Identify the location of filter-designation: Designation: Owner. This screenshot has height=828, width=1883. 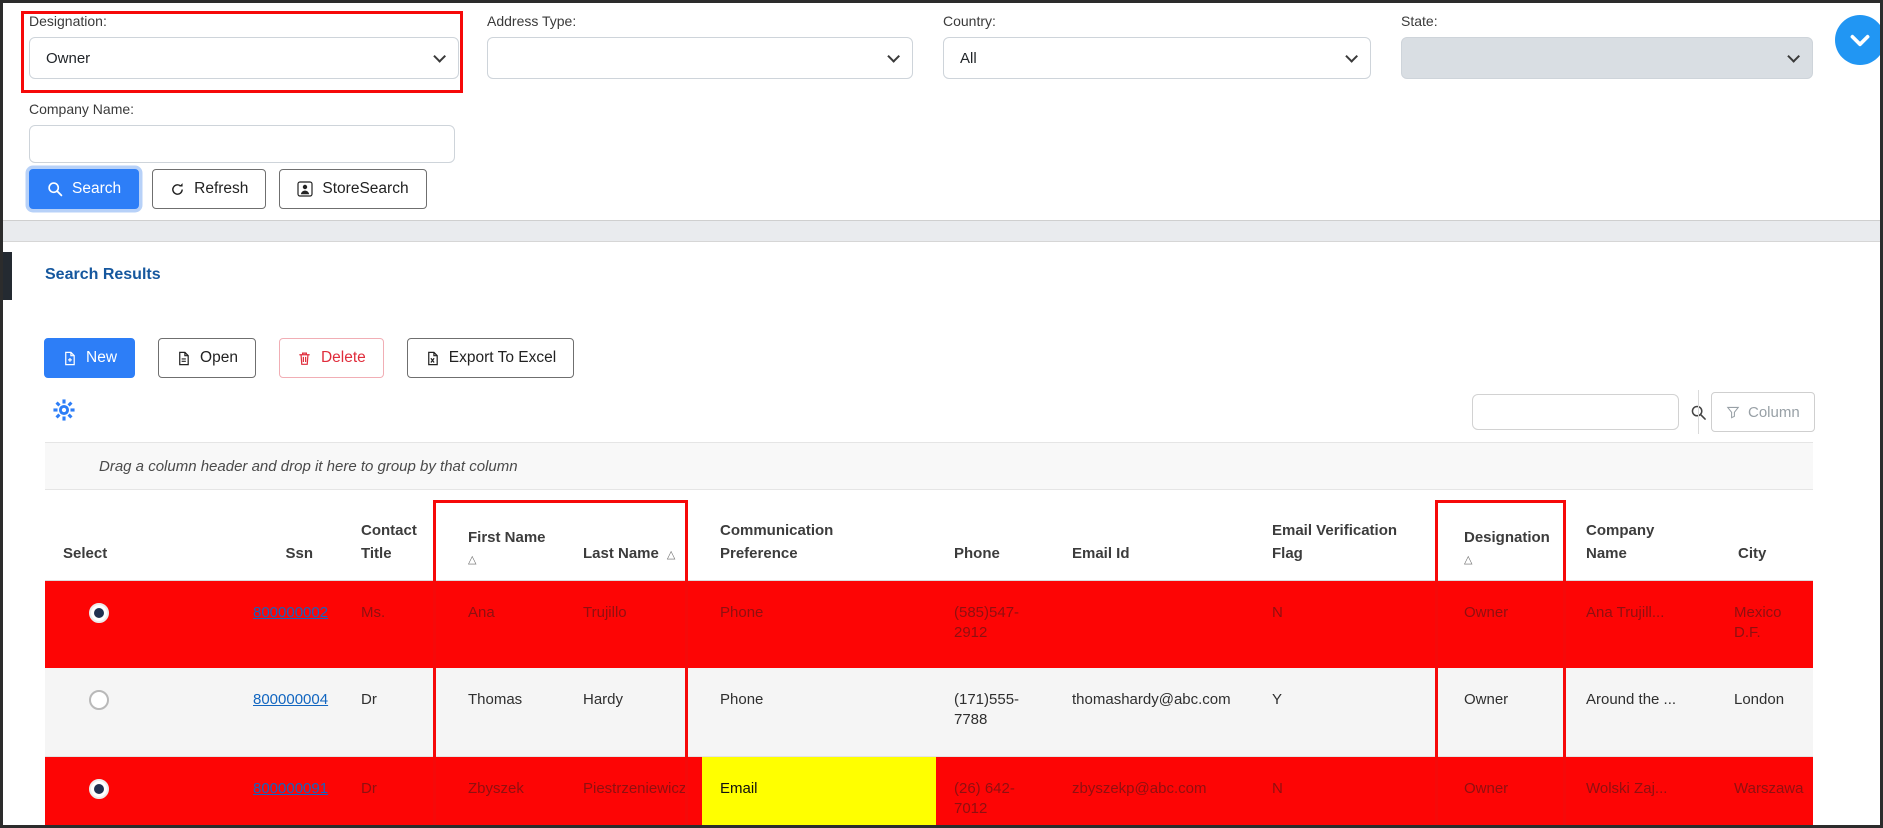
(244, 46).